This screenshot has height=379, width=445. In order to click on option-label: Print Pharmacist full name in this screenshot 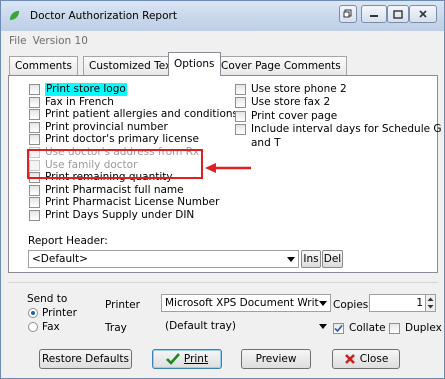, I will do `click(114, 189)`.